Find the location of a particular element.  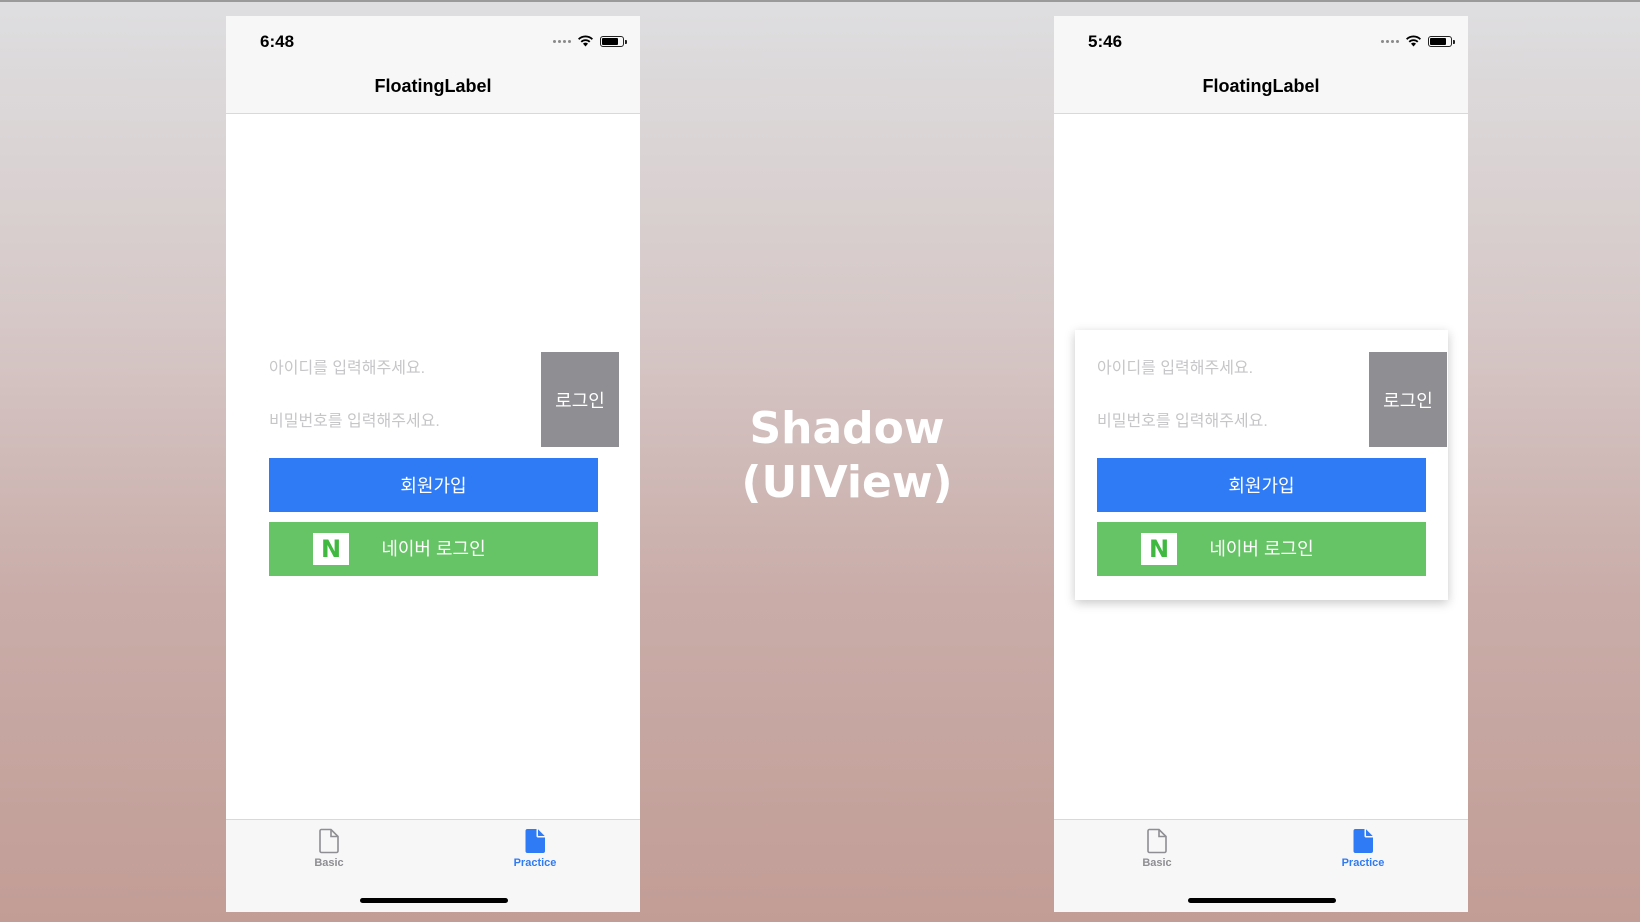

caption: Shadow (UIView) is located at coordinates (847, 456).